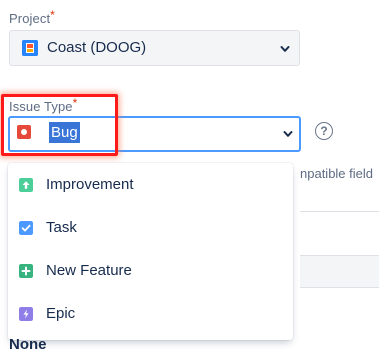 The height and width of the screenshot is (351, 379). Describe the element at coordinates (150, 184) in the screenshot. I see `dropdown-option-improvement: Improvement` at that location.